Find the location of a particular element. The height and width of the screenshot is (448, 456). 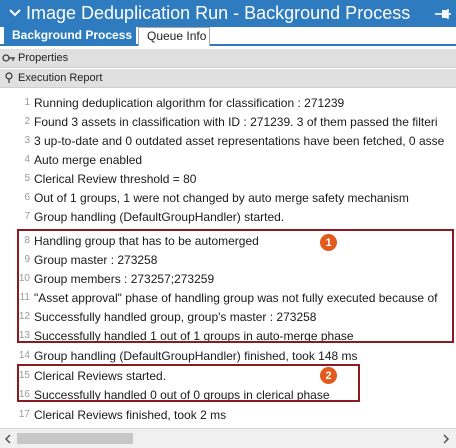

line-number: 14 is located at coordinates (24, 355).